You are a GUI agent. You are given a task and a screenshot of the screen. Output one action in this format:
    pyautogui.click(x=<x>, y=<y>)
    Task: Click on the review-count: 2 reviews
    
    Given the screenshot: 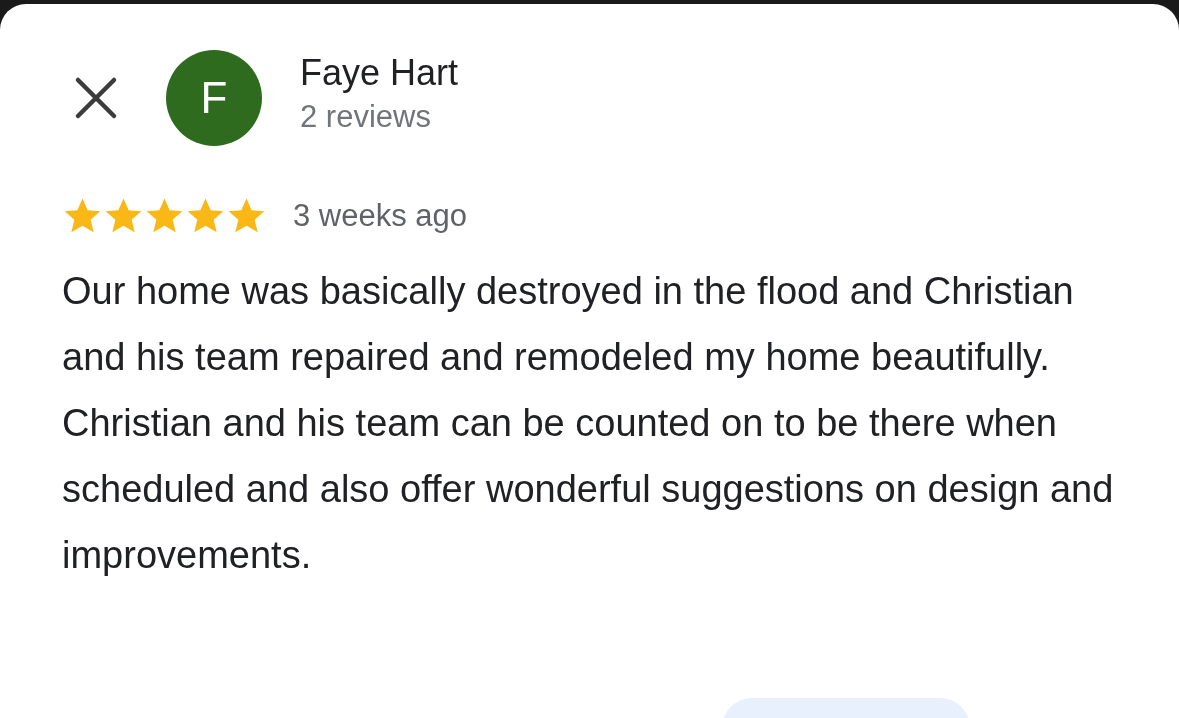 What is the action you would take?
    pyautogui.click(x=366, y=117)
    